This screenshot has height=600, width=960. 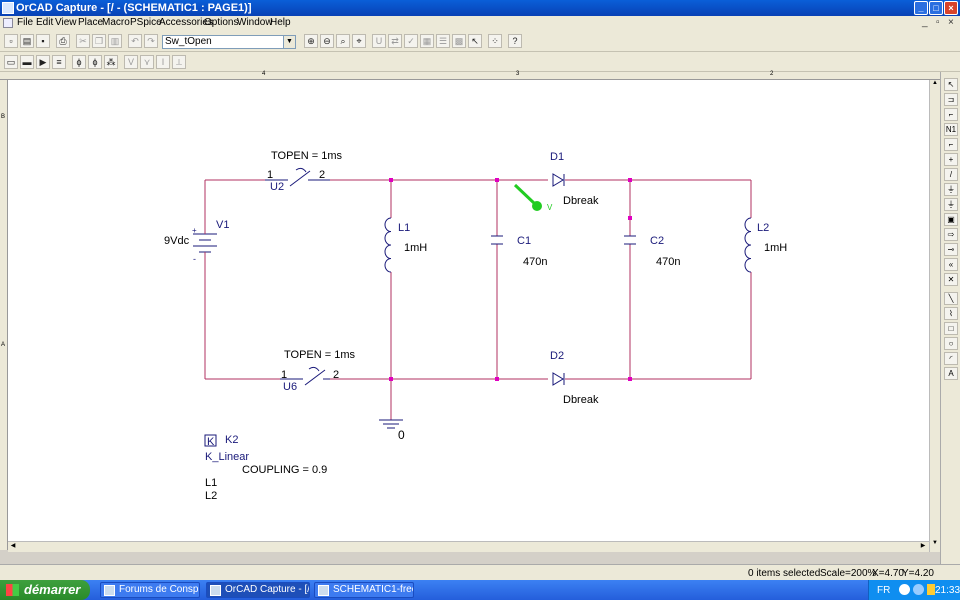 I want to click on undo-icon: ↶, so click(x=135, y=41).